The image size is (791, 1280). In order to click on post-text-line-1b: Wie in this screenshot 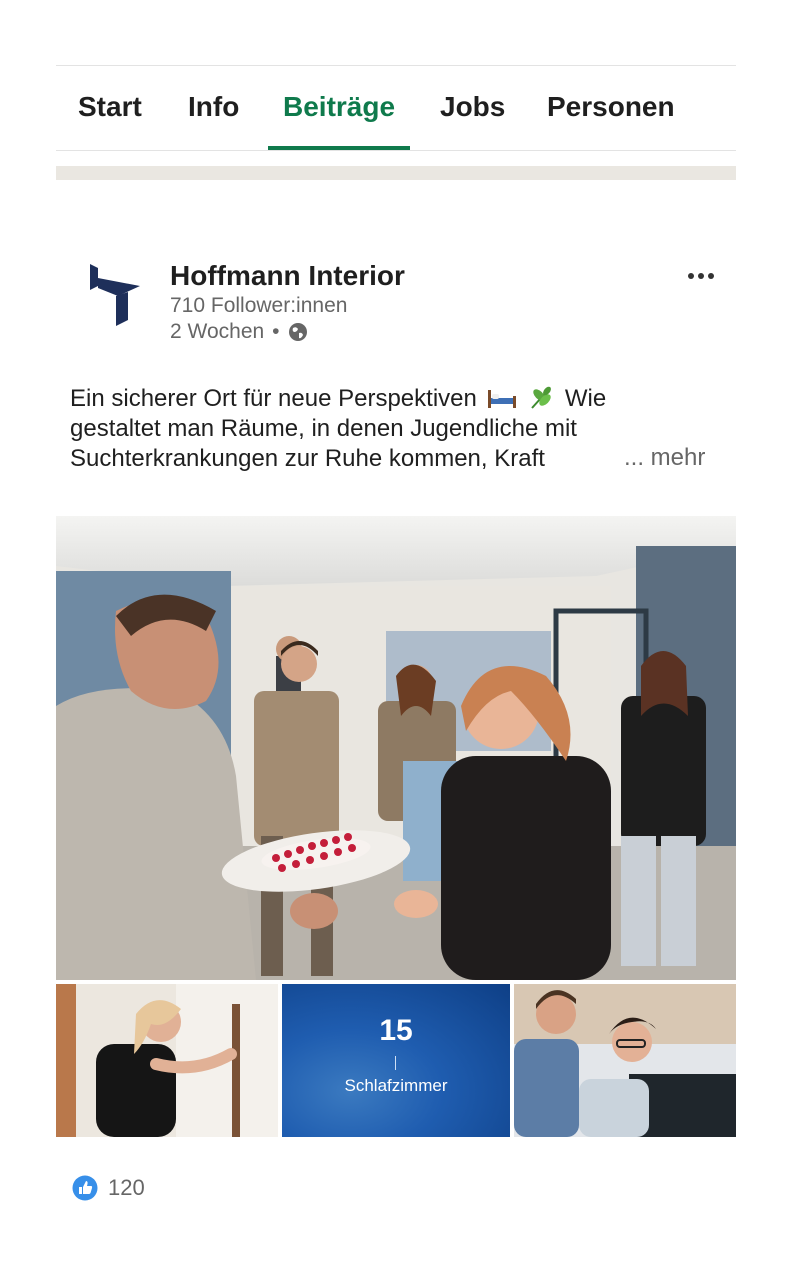, I will do `click(585, 398)`.